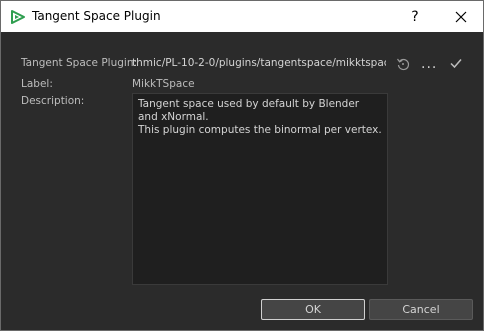 This screenshot has width=484, height=331. I want to click on title-bar: Tangent Space Plugin ?, so click(242, 16).